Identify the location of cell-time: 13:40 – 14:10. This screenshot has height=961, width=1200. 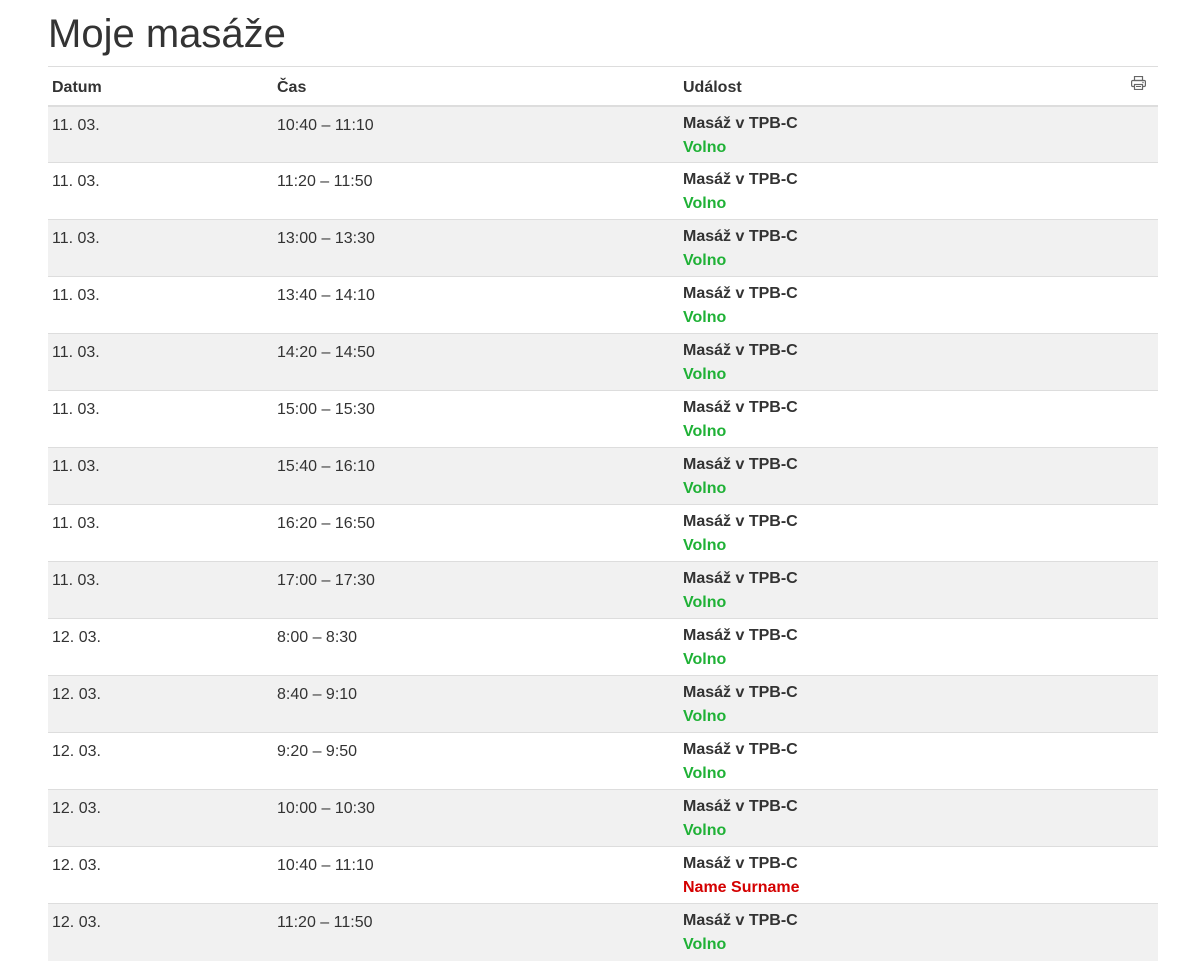
(476, 305).